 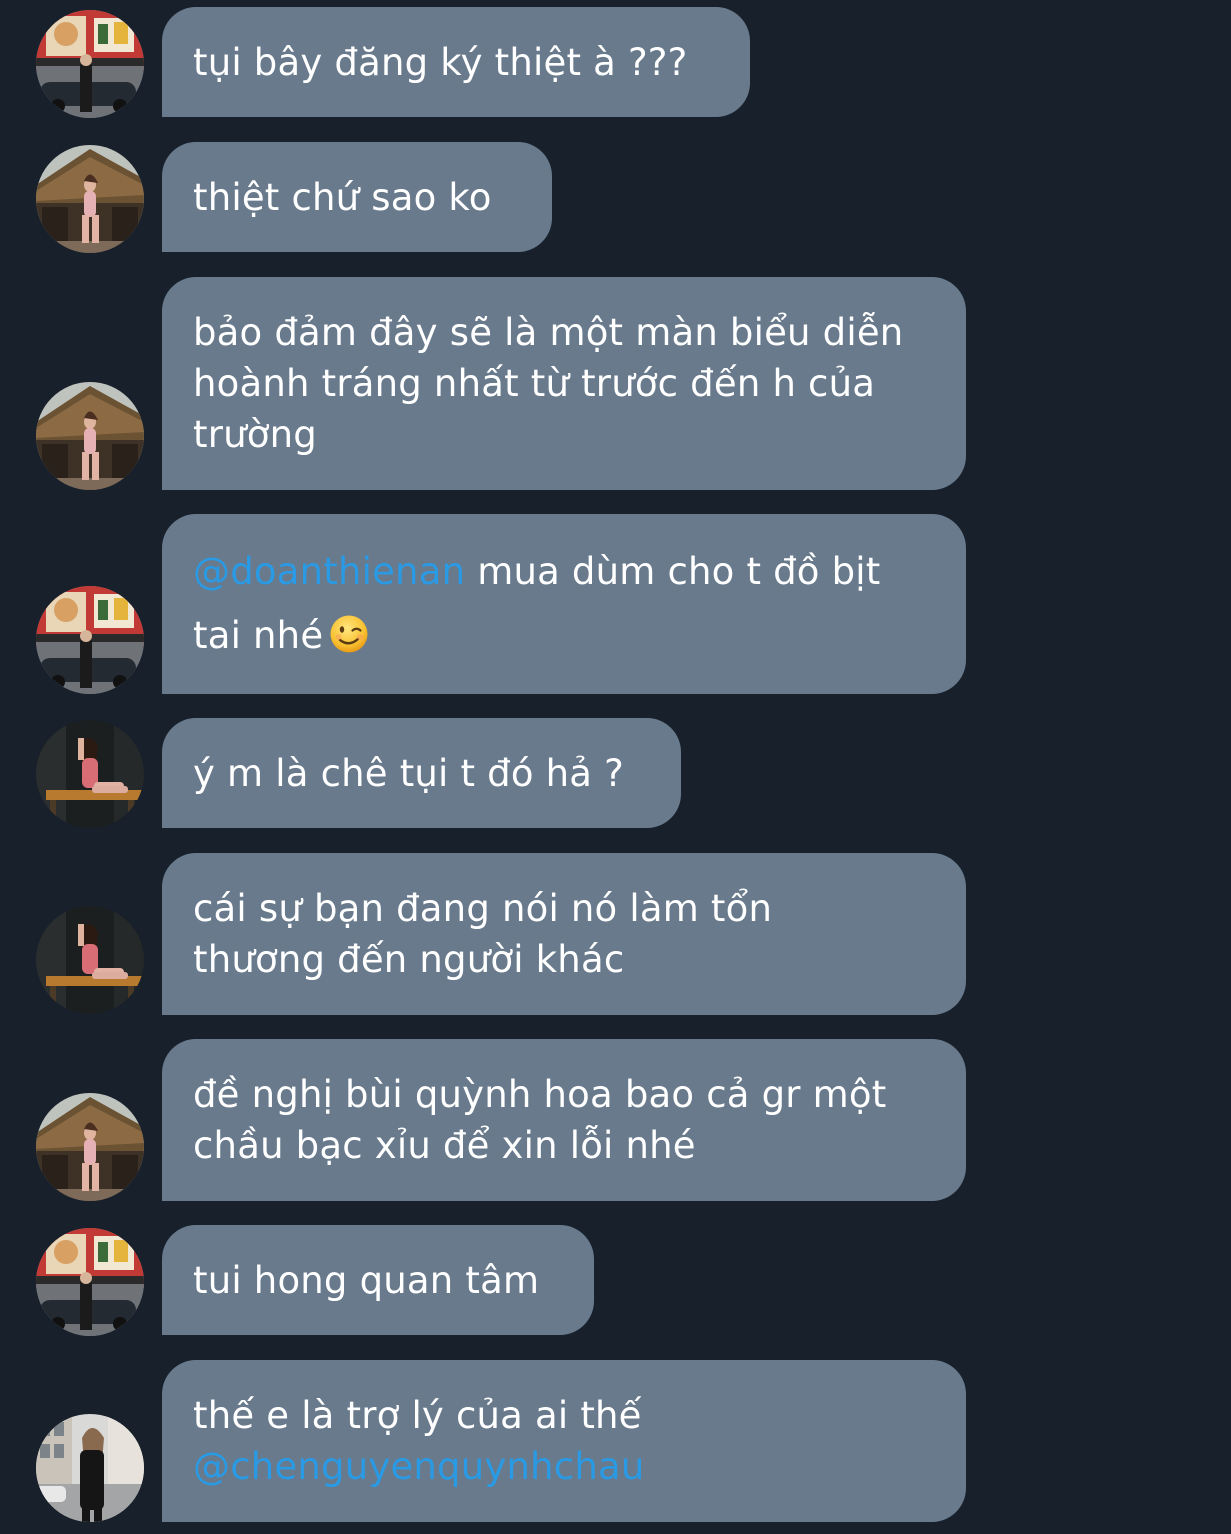 I want to click on message-text: ý m là chê tụi t đó hả ?, so click(x=408, y=773).